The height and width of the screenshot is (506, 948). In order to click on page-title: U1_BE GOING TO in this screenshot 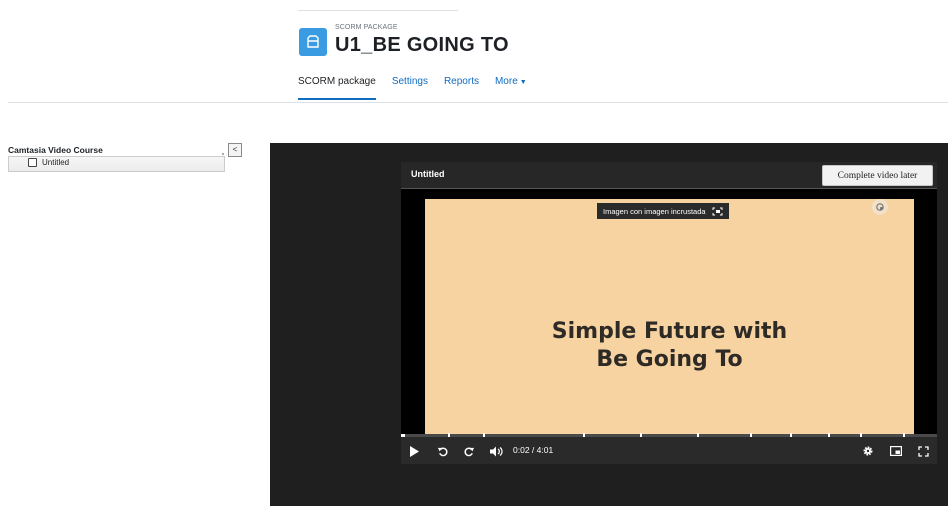, I will do `click(422, 45)`.